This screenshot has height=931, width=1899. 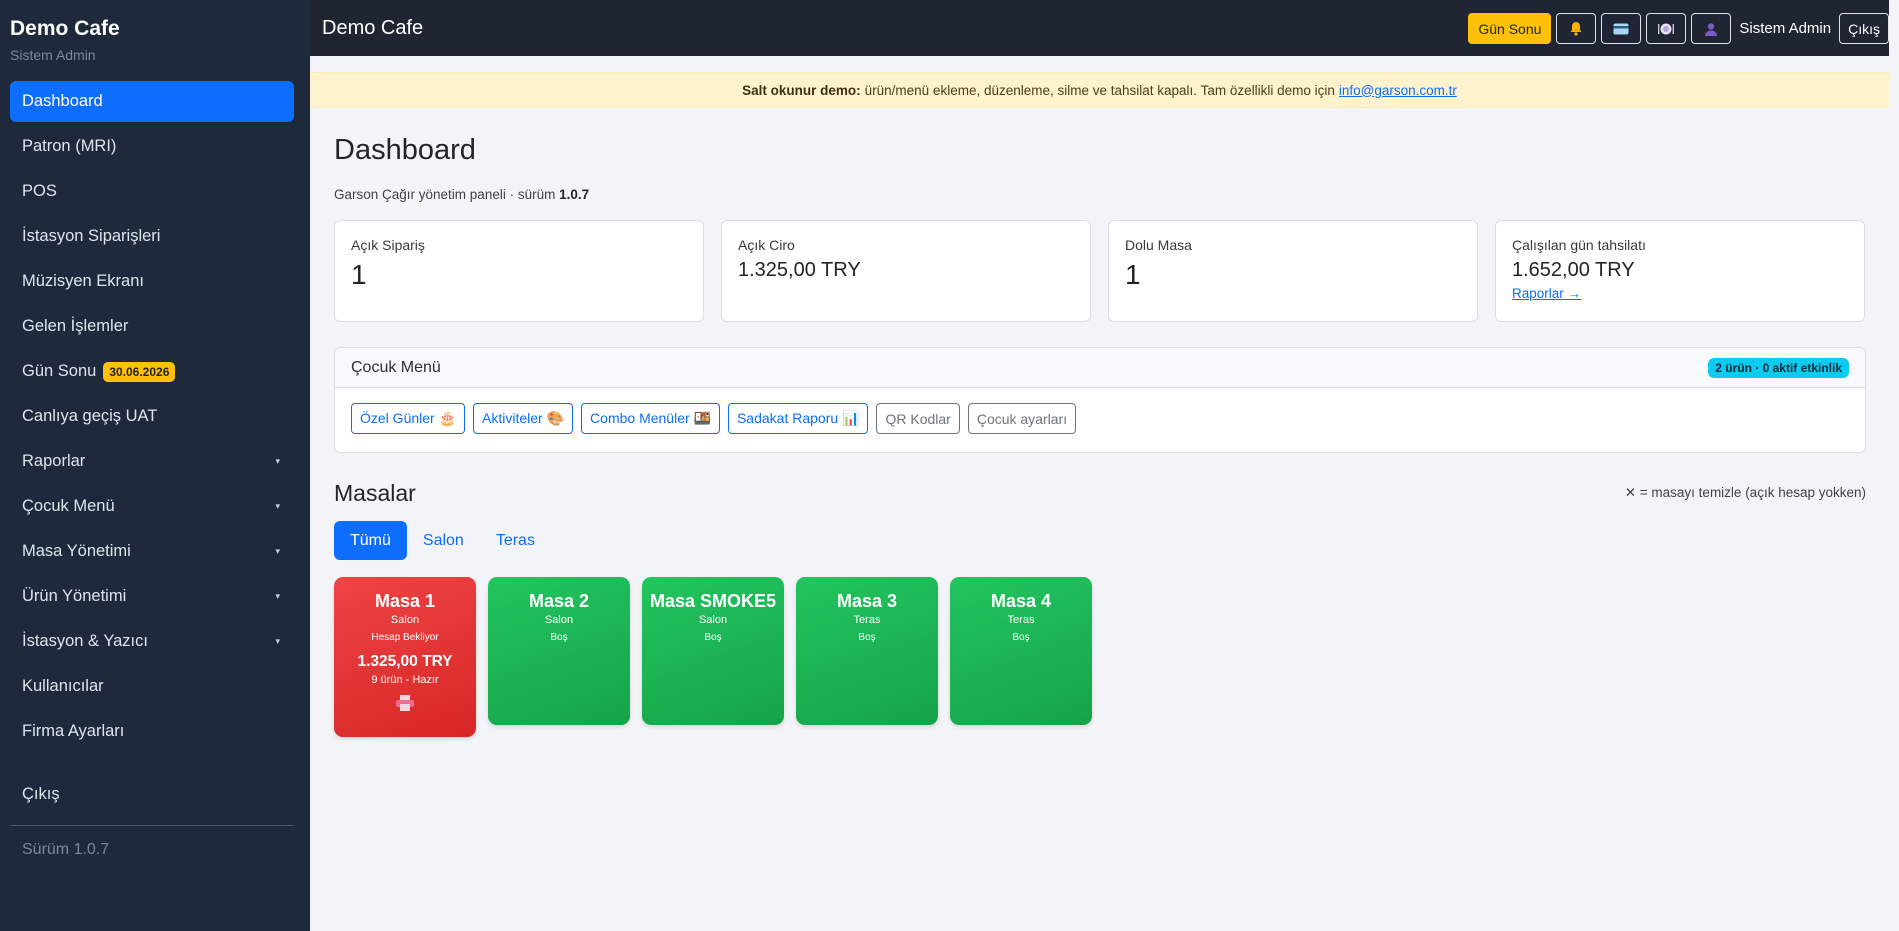 I want to click on tab-all: Tümü, so click(x=370, y=540).